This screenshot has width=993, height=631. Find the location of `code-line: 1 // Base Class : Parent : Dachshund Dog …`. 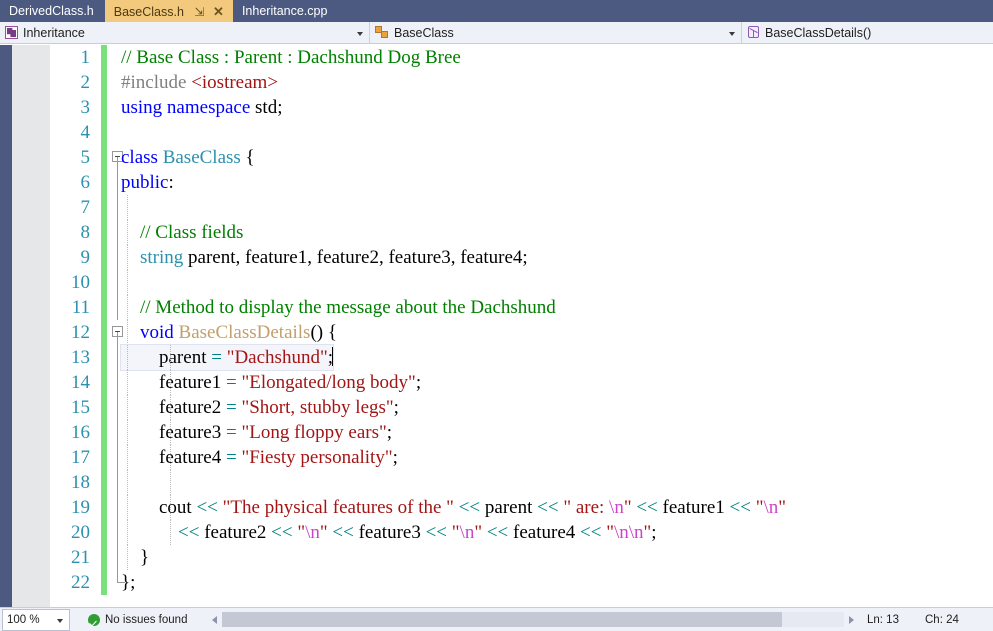

code-line: 1 // Base Class : Parent : Dachshund Dog … is located at coordinates (521, 57).